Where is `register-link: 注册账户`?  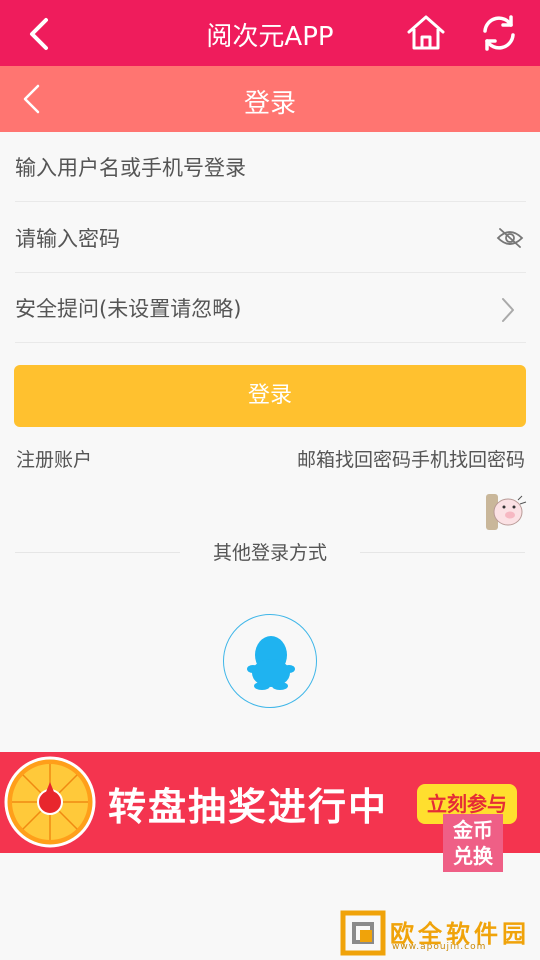
register-link: 注册账户 is located at coordinates (54, 458).